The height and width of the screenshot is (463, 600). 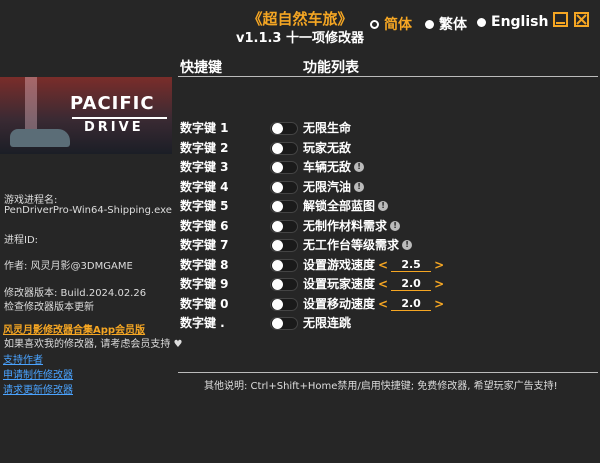 What do you see at coordinates (388, 76) in the screenshot?
I see `header-divider` at bounding box center [388, 76].